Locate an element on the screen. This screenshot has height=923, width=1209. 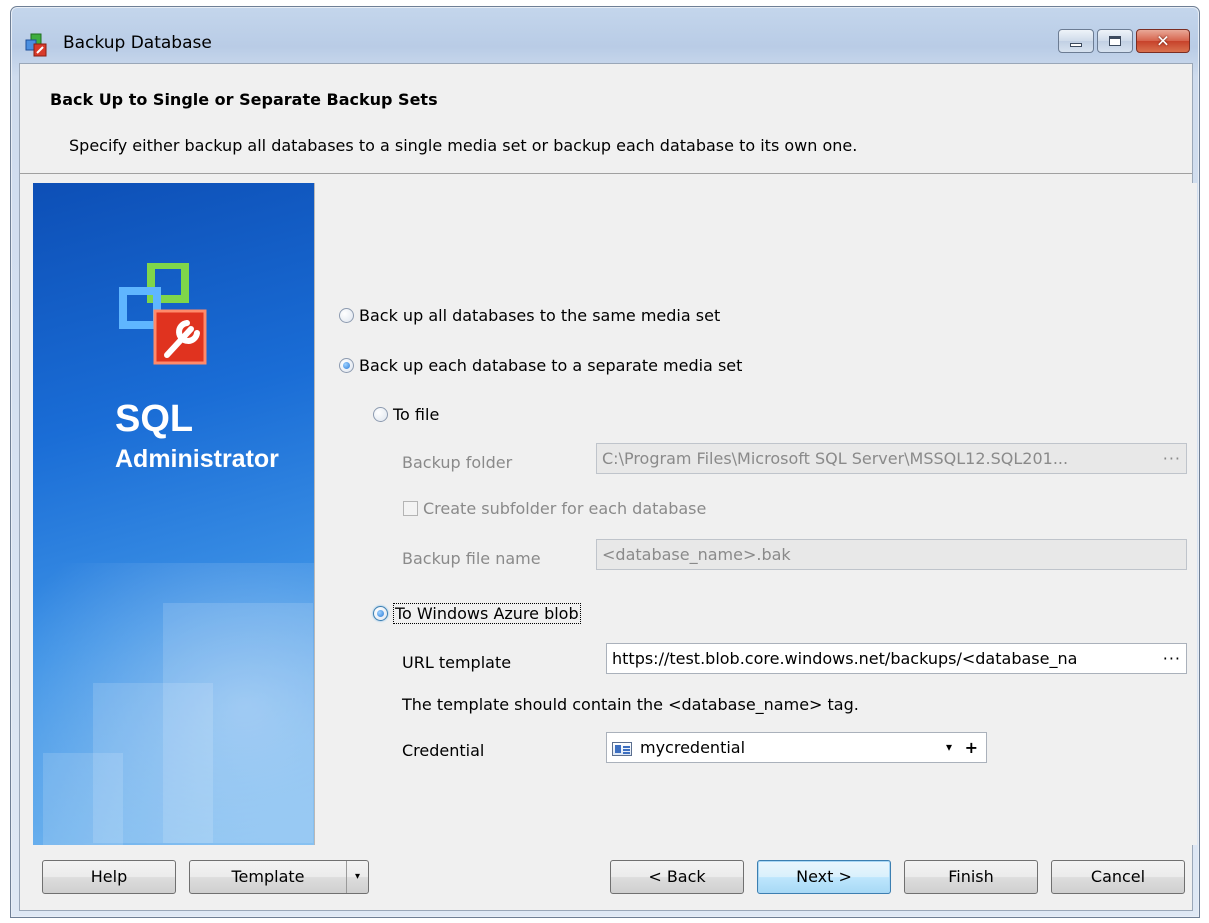
create-subfolder-checkbox: Create subfolder for each database is located at coordinates (554, 508).